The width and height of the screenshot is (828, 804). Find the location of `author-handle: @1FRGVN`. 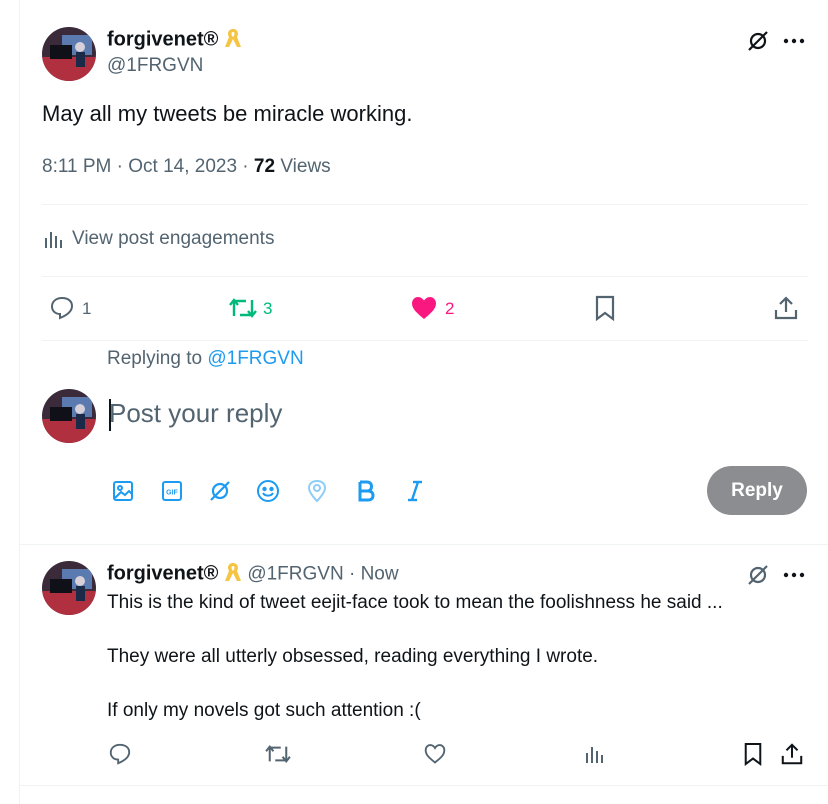

author-handle: @1FRGVN is located at coordinates (155, 66).